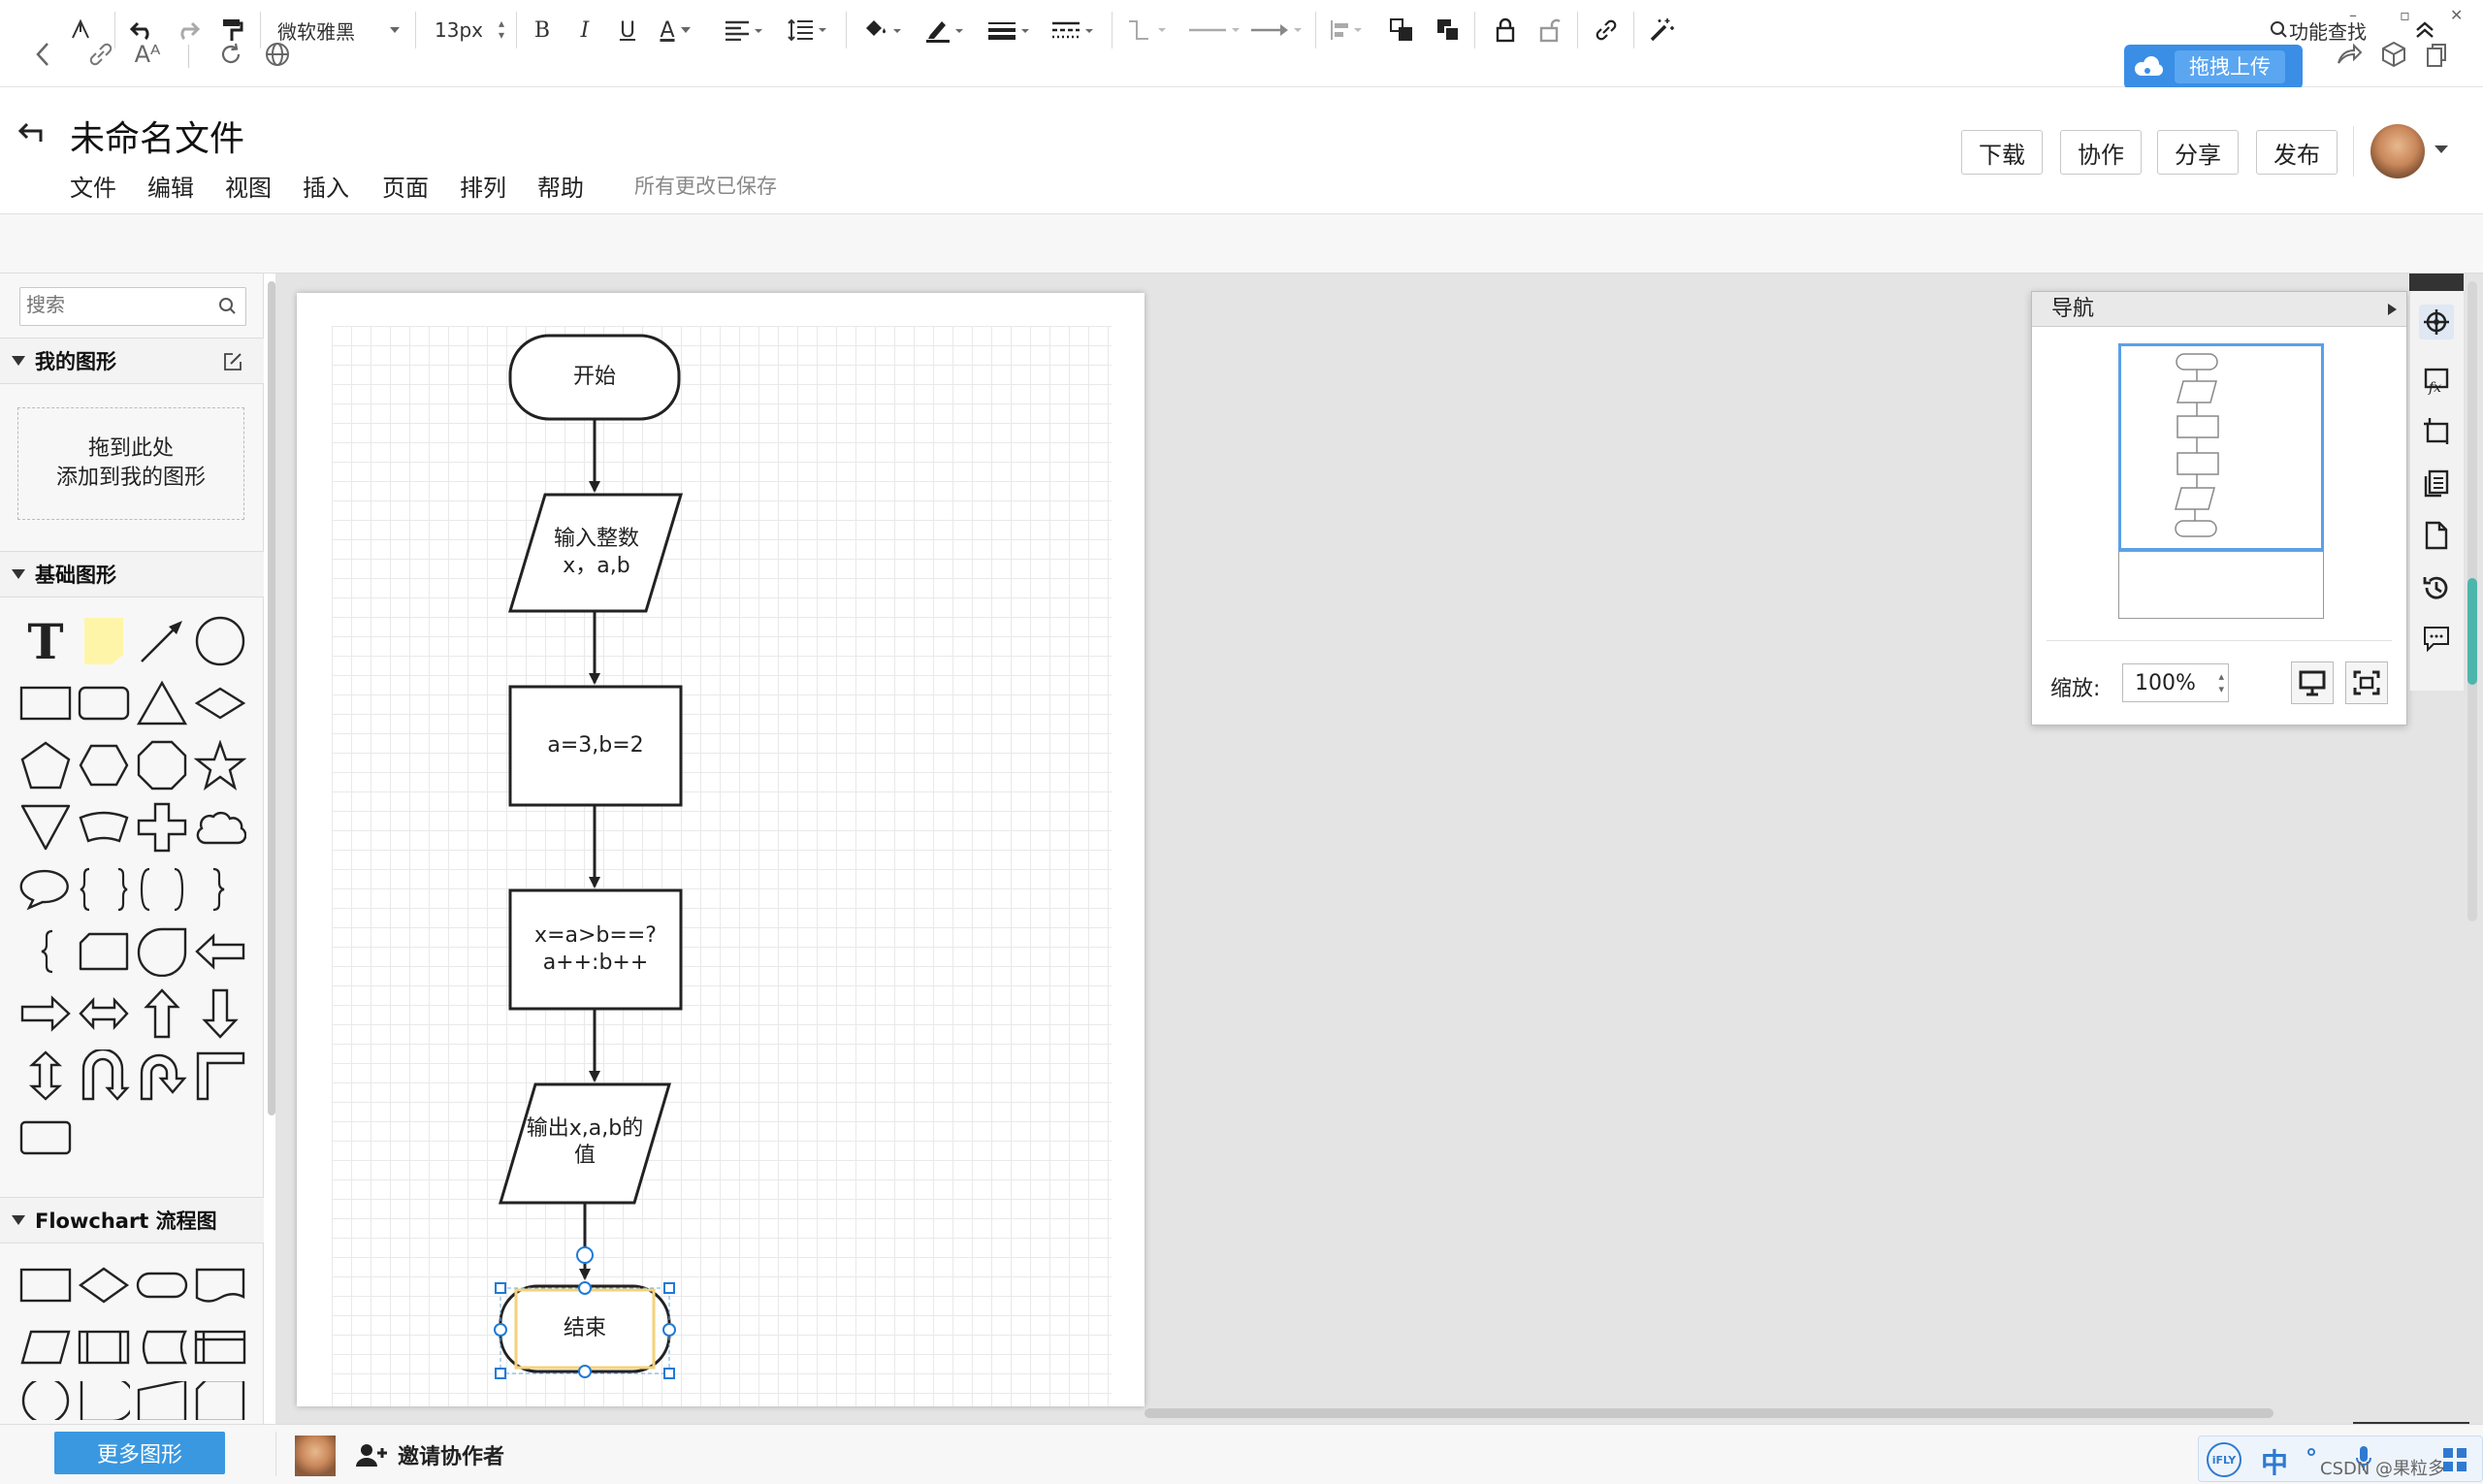 The height and width of the screenshot is (1484, 2483). I want to click on double-arrow-shape, so click(104, 1013).